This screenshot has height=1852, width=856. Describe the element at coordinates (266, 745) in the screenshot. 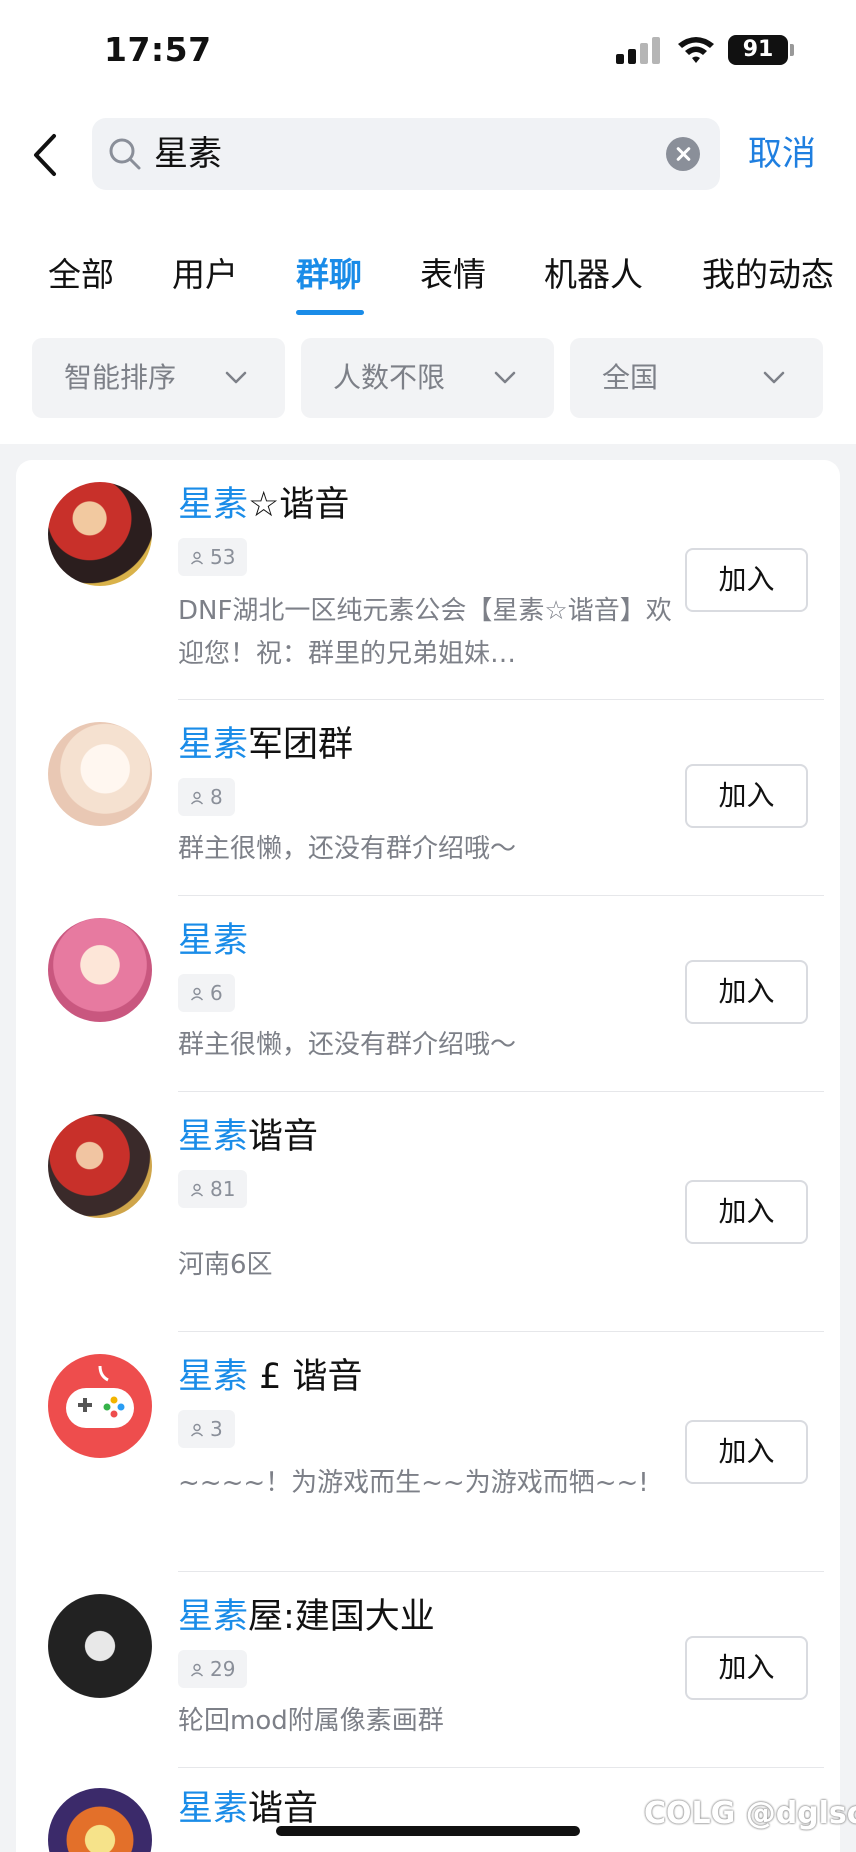

I see `group-name: 星素军团群` at that location.